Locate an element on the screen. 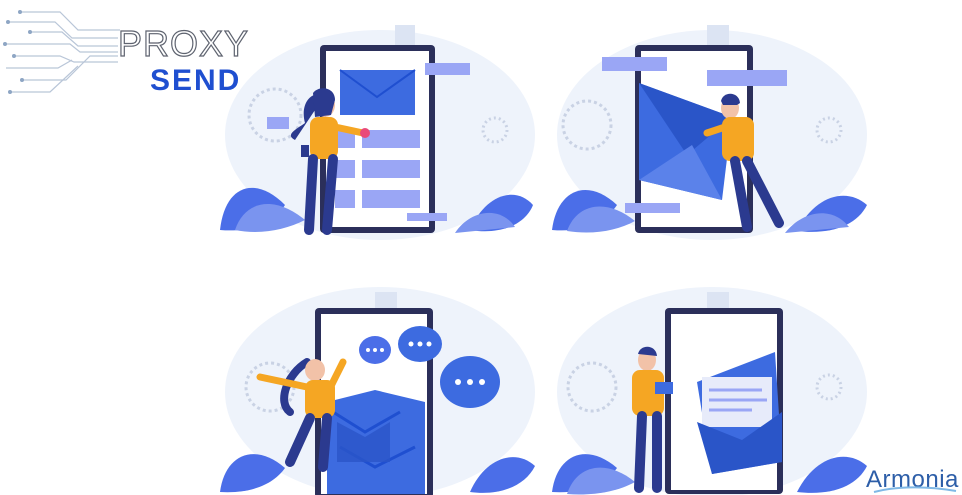 The height and width of the screenshot is (495, 962). swoosh-icon is located at coordinates (915, 489).